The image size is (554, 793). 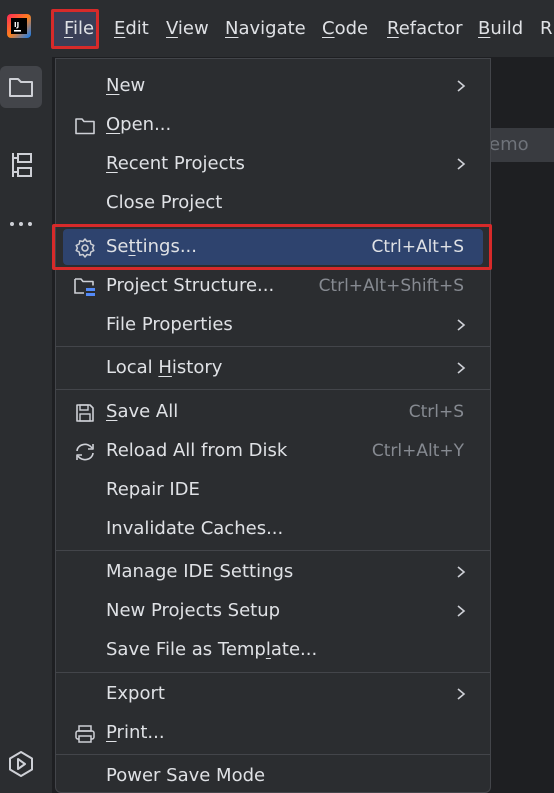 I want to click on menu-item-close-project: Close Project, so click(x=273, y=203).